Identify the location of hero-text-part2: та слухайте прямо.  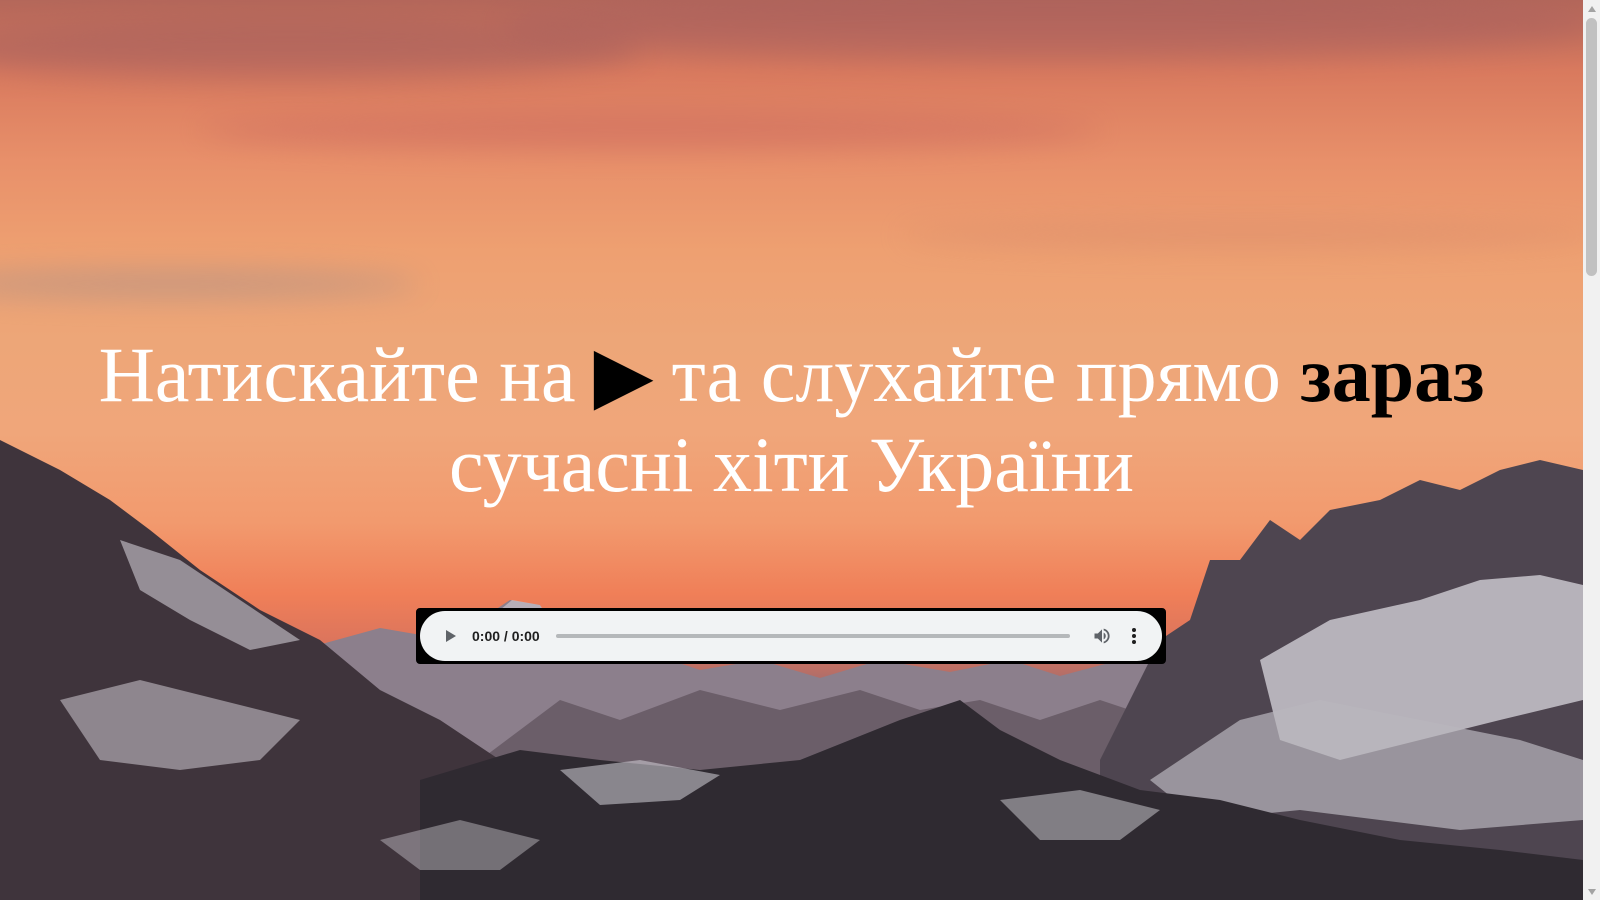
(976, 374).